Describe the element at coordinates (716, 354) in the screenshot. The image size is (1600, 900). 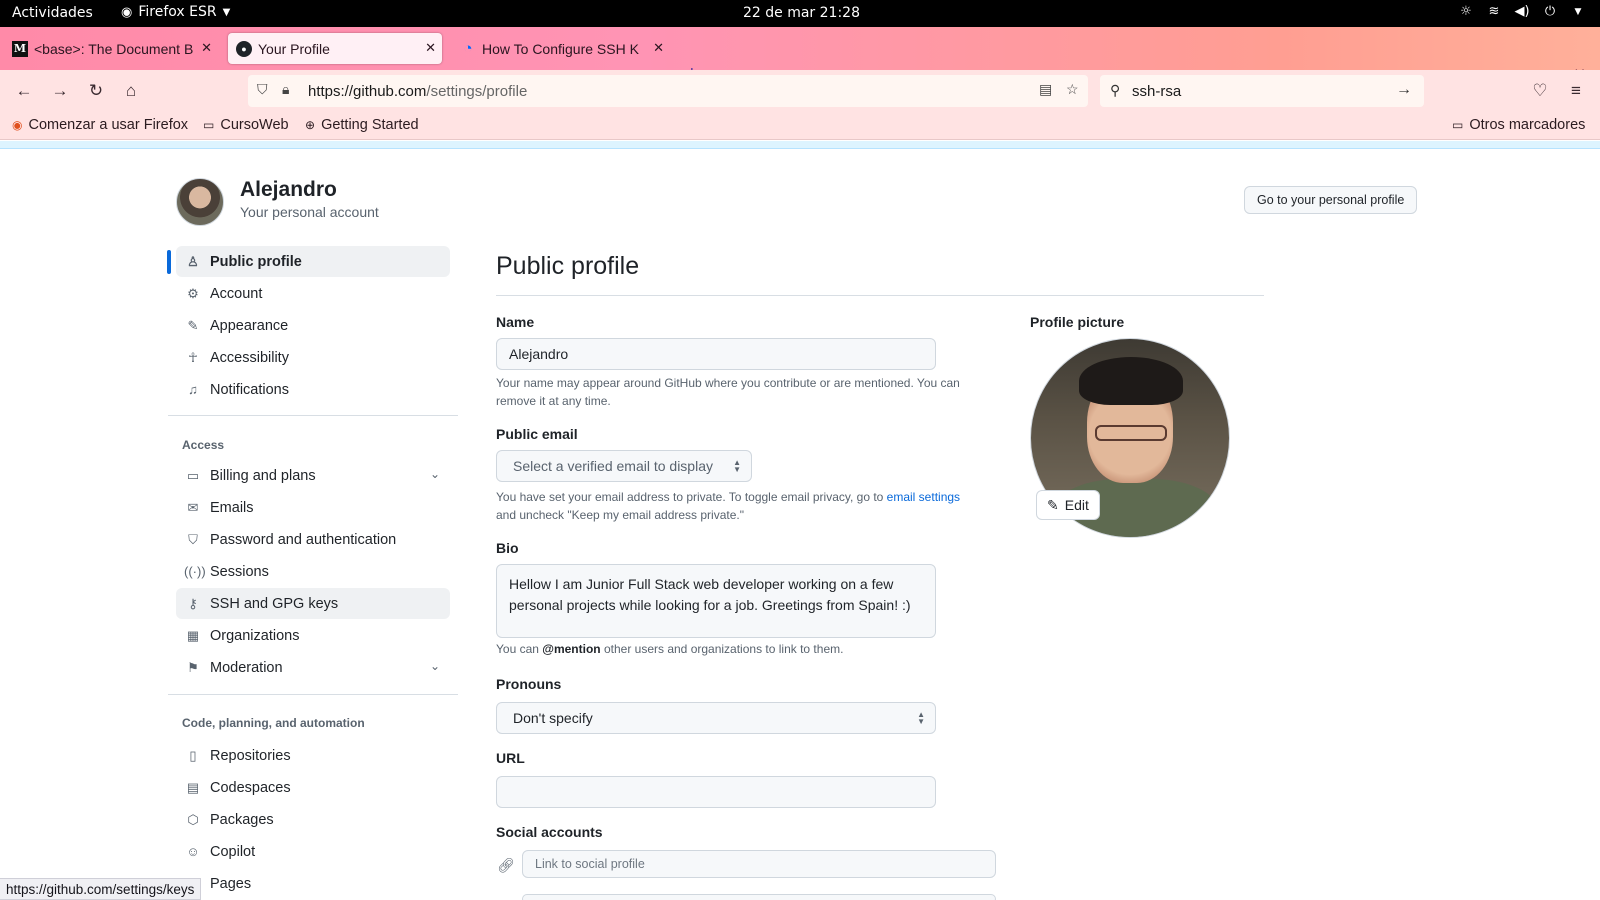
I see `name-field: Alejandro` at that location.